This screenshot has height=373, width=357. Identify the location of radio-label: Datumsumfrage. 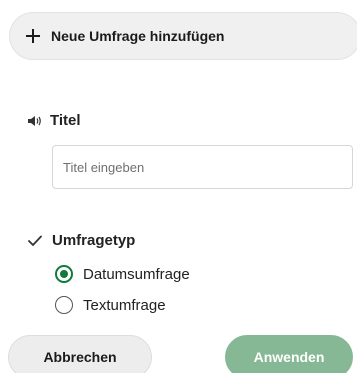
(136, 274).